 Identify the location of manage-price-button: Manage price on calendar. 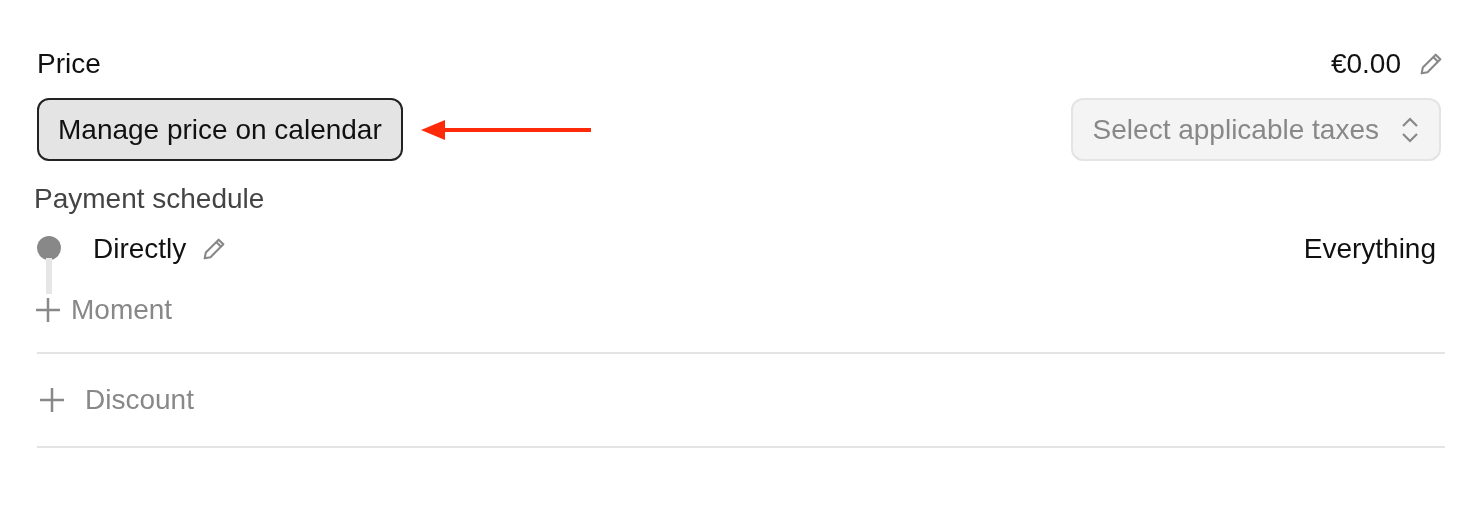
(220, 129).